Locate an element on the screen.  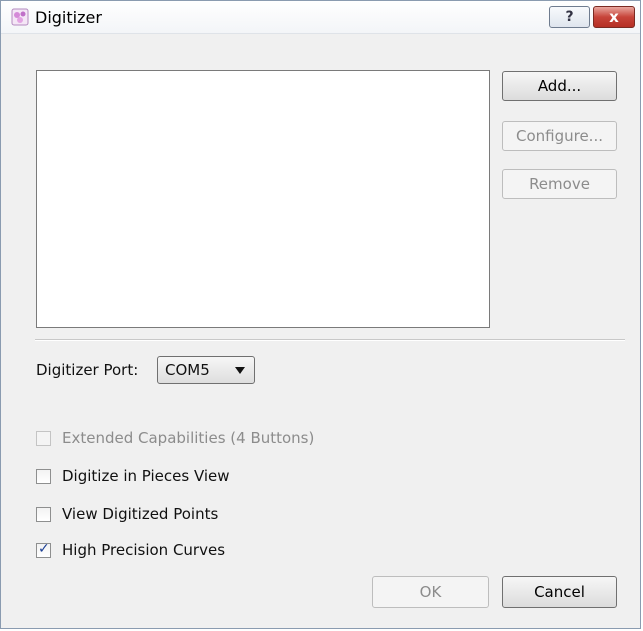
digitizer-port-label: Digitizer Port: is located at coordinates (87, 370).